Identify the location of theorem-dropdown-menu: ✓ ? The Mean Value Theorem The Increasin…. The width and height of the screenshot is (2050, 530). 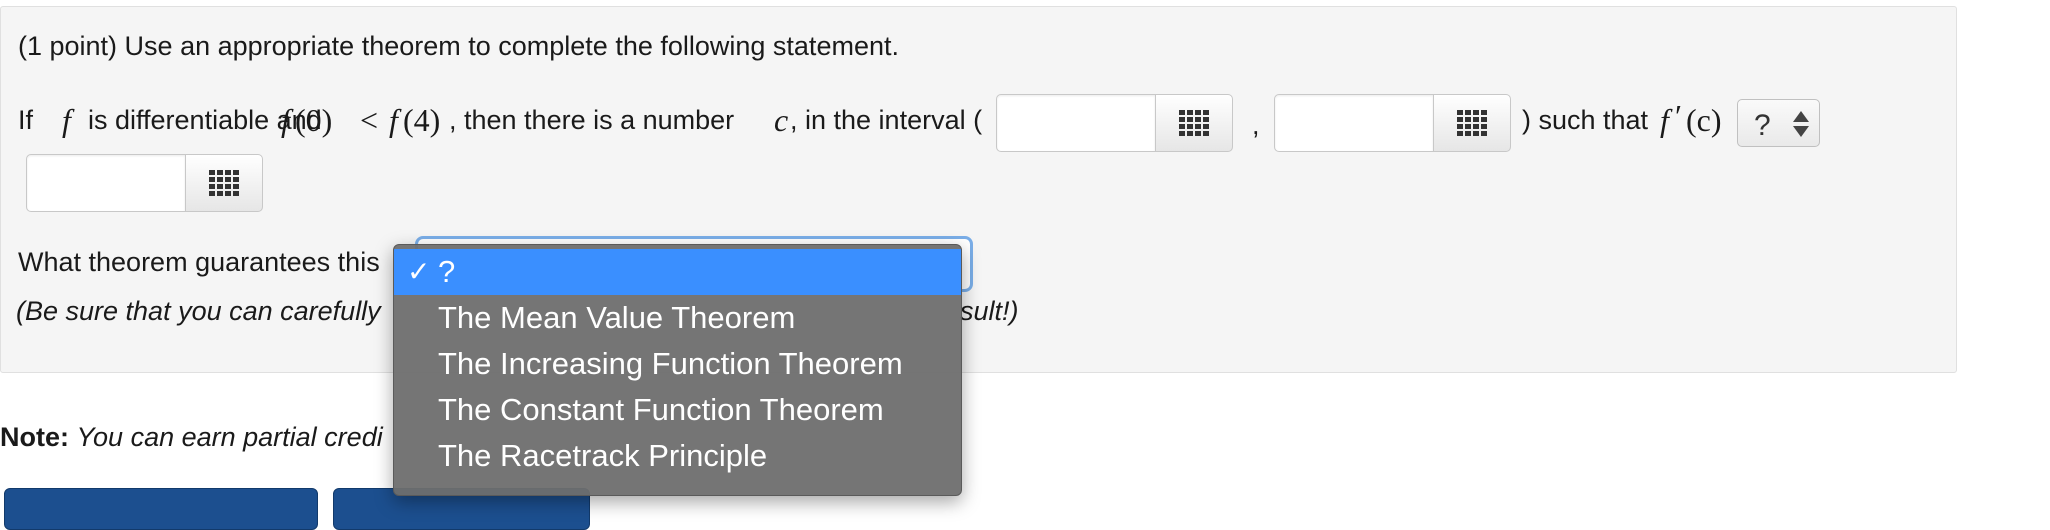
(677, 370).